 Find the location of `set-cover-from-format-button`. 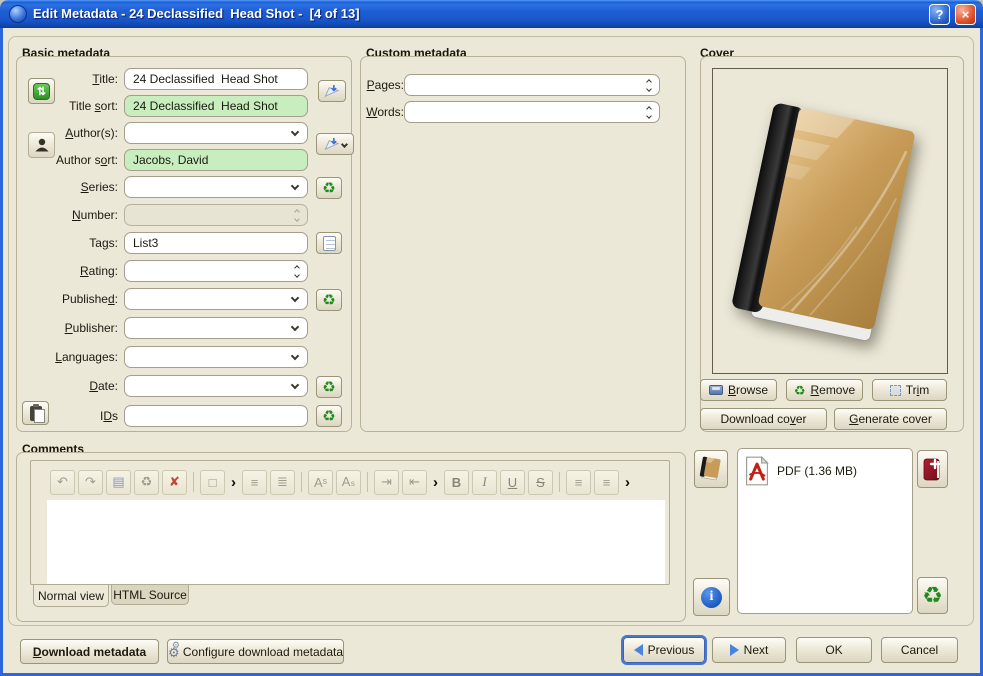

set-cover-from-format-button is located at coordinates (711, 469).